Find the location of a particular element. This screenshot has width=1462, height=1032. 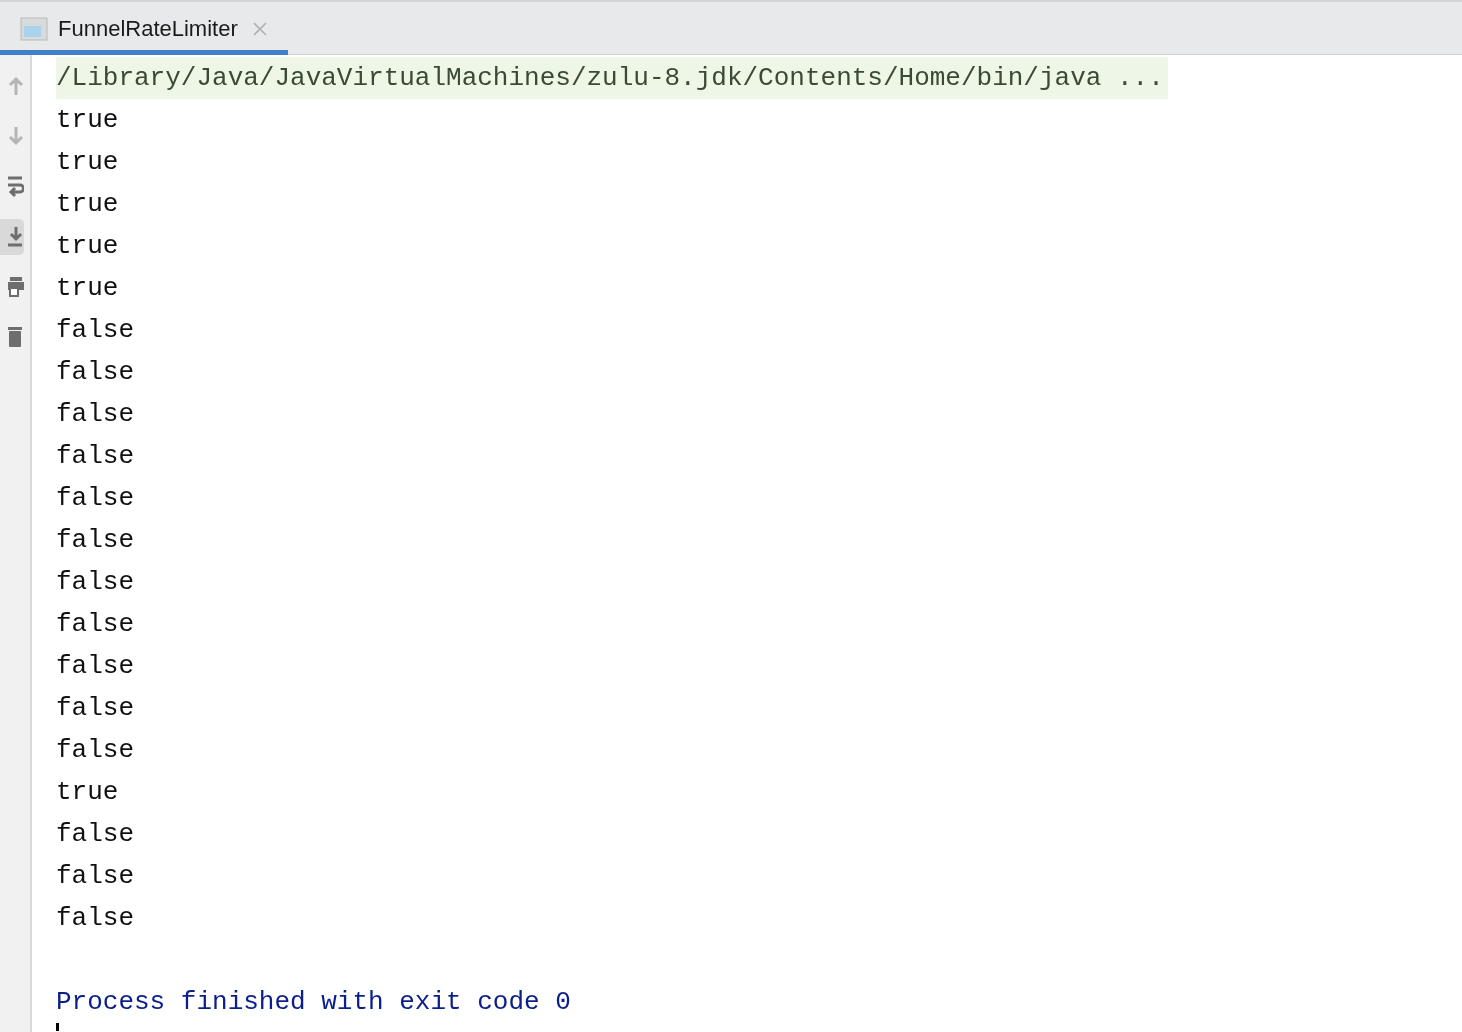

toolbar-button is located at coordinates (12, 237).